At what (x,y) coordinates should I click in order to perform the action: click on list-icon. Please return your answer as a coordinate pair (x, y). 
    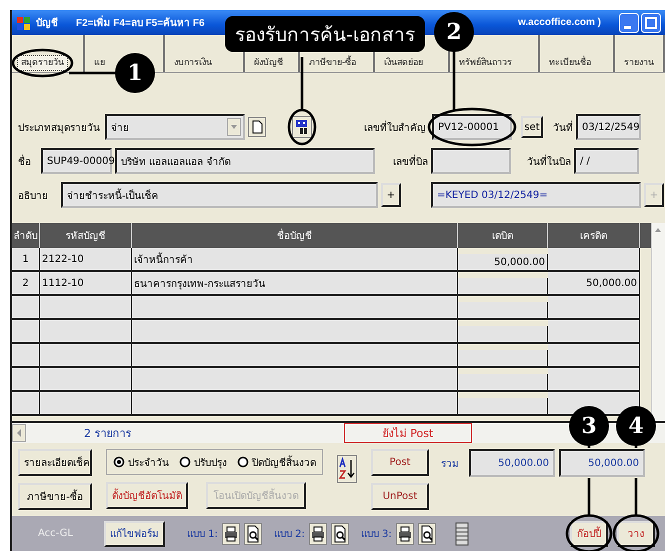
    Looking at the image, I should click on (462, 534).